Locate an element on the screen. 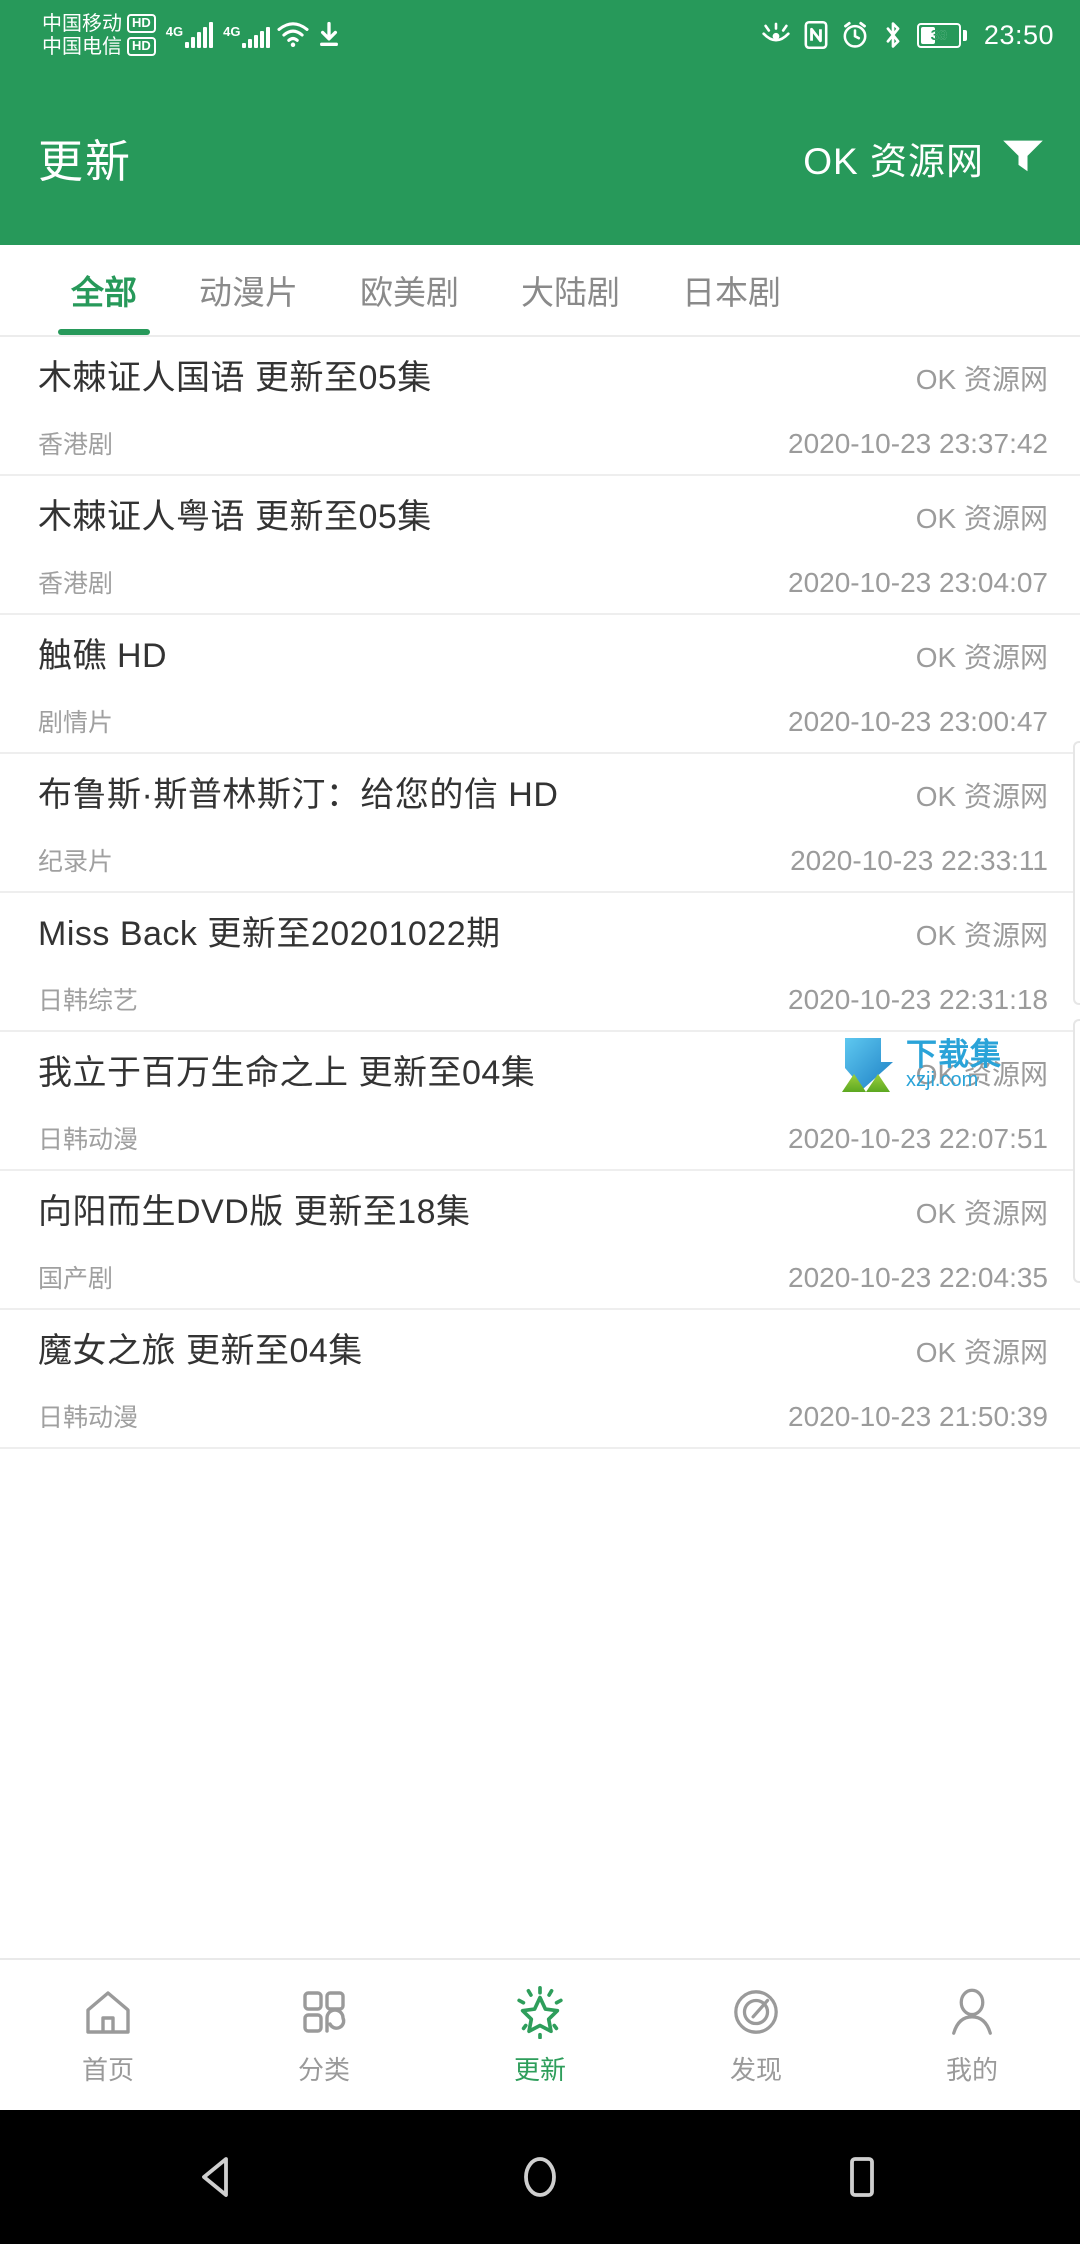 Image resolution: width=1080 pixels, height=2244 pixels. nfc-icon is located at coordinates (816, 35).